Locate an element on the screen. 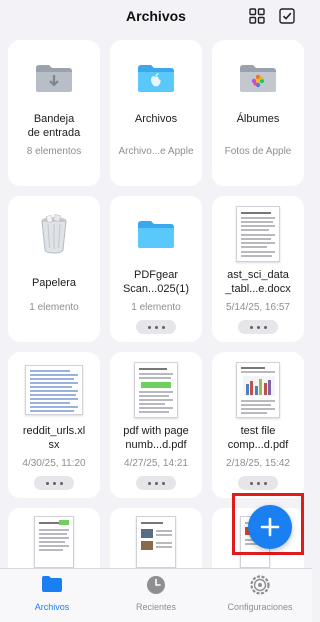 The height and width of the screenshot is (622, 320). photos-folder-icon is located at coordinates (258, 78).